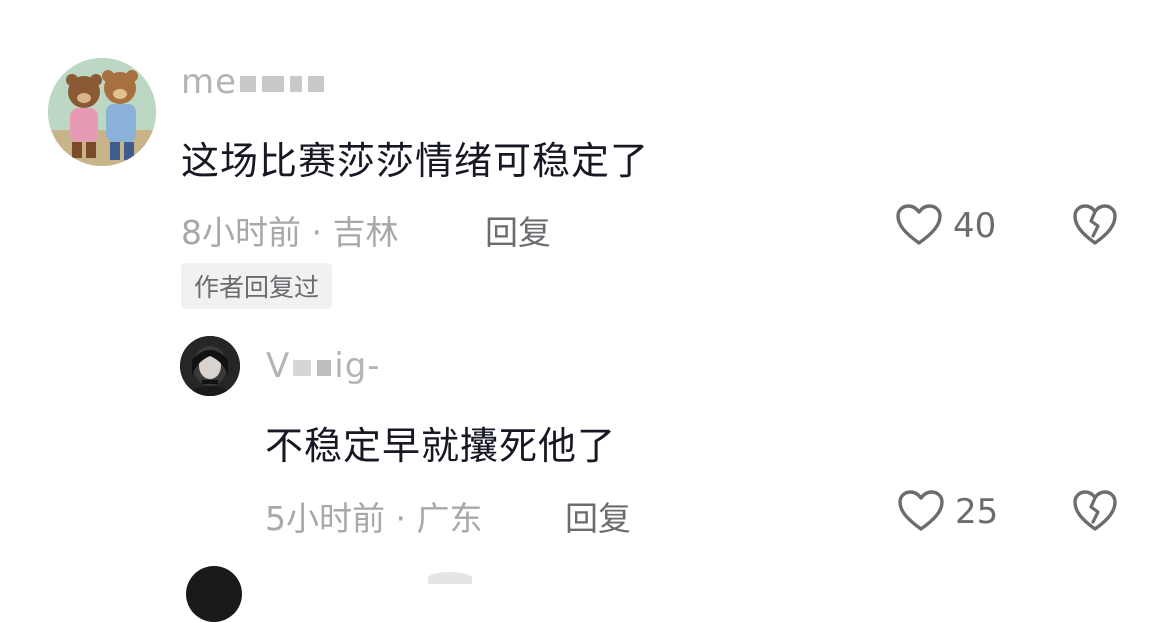 This screenshot has height=622, width=1169. I want to click on comment-text: 这场比赛莎莎情绪可稳定了, so click(415, 161).